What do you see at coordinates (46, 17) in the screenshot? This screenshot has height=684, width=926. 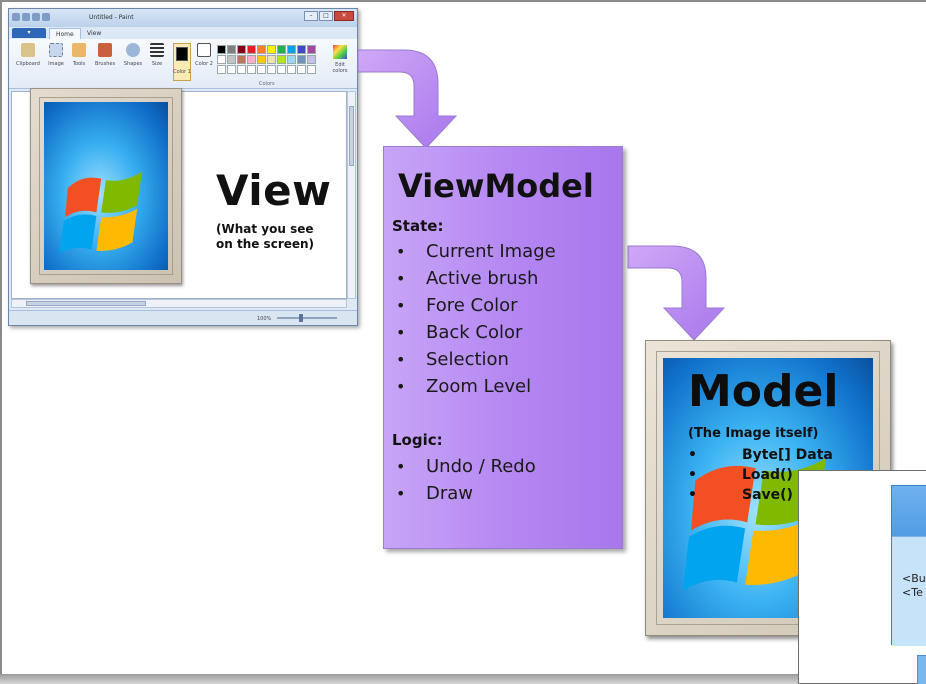 I see `redo-icon` at bounding box center [46, 17].